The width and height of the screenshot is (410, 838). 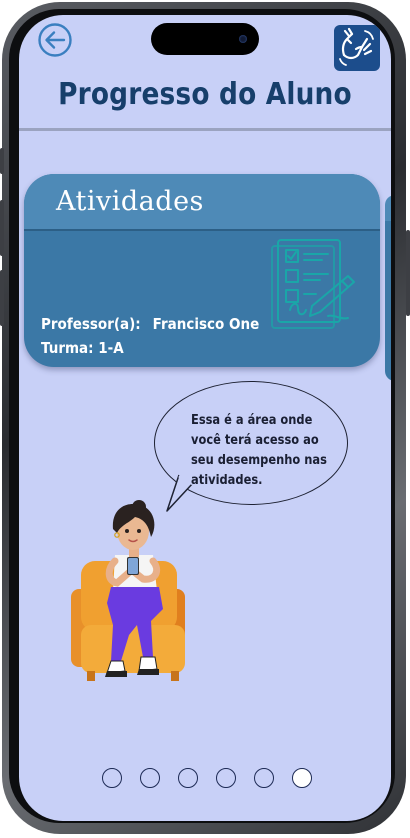 What do you see at coordinates (243, 39) in the screenshot?
I see `front-camera` at bounding box center [243, 39].